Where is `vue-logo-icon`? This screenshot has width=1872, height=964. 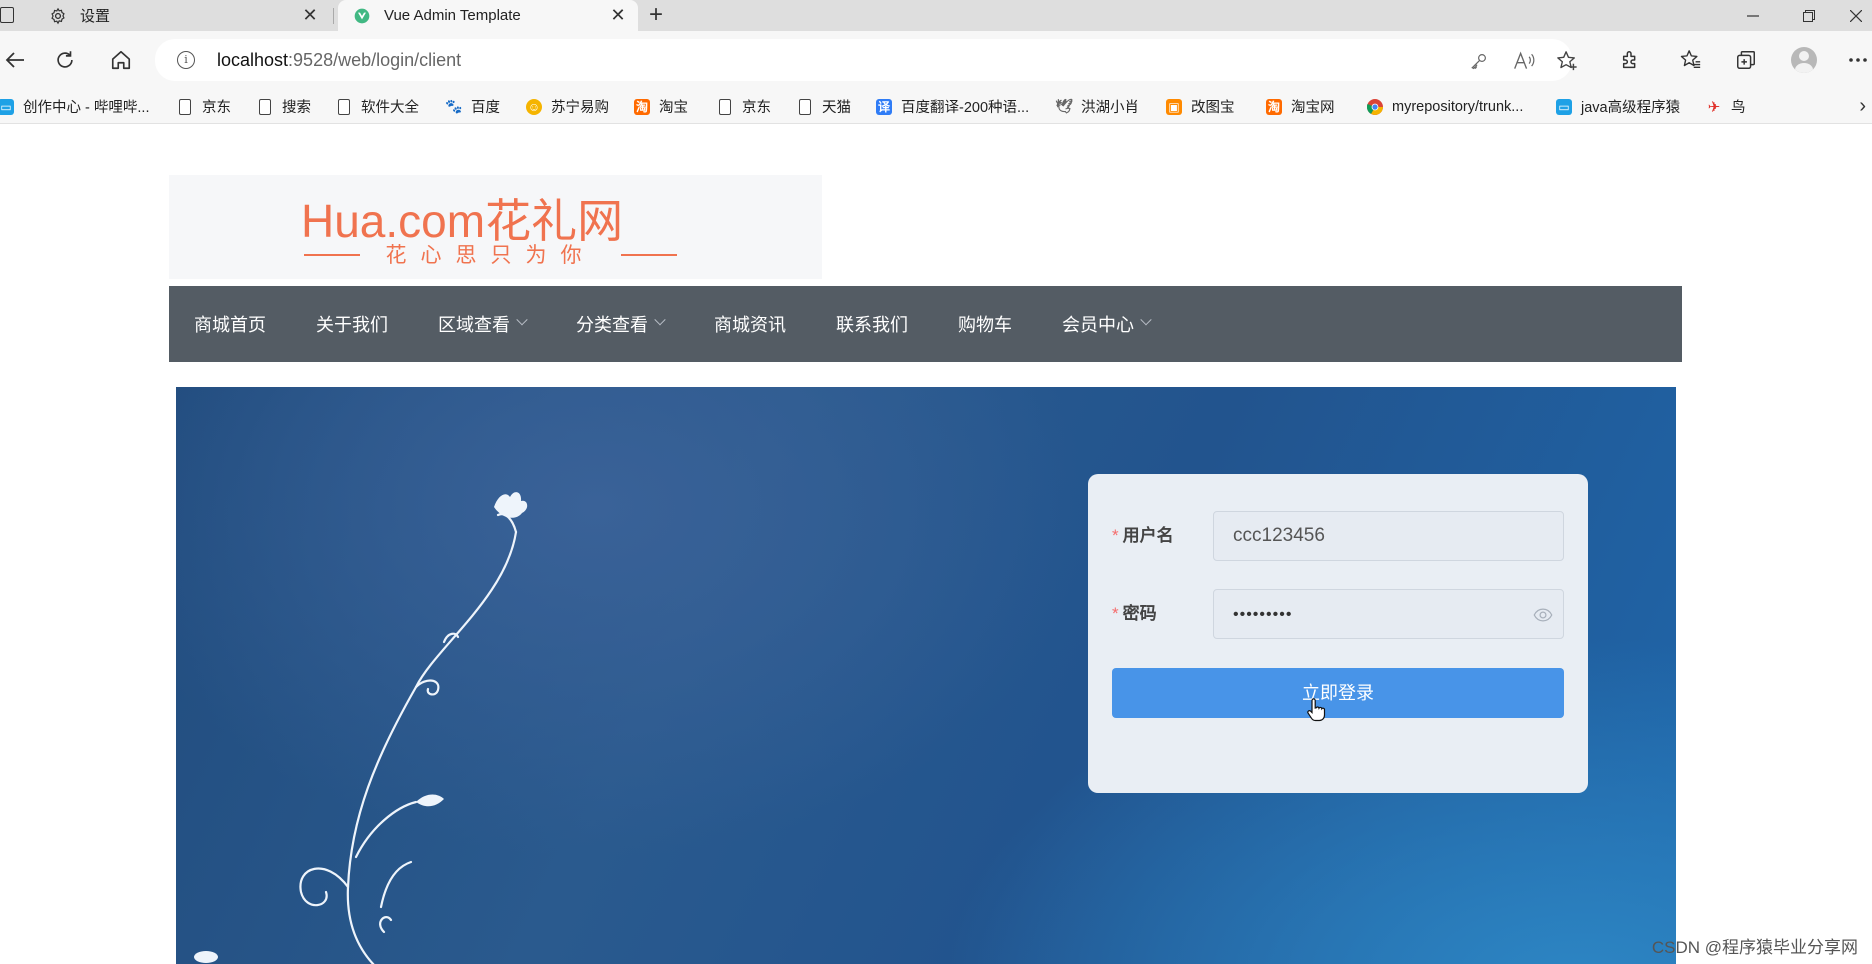
vue-logo-icon is located at coordinates (362, 16).